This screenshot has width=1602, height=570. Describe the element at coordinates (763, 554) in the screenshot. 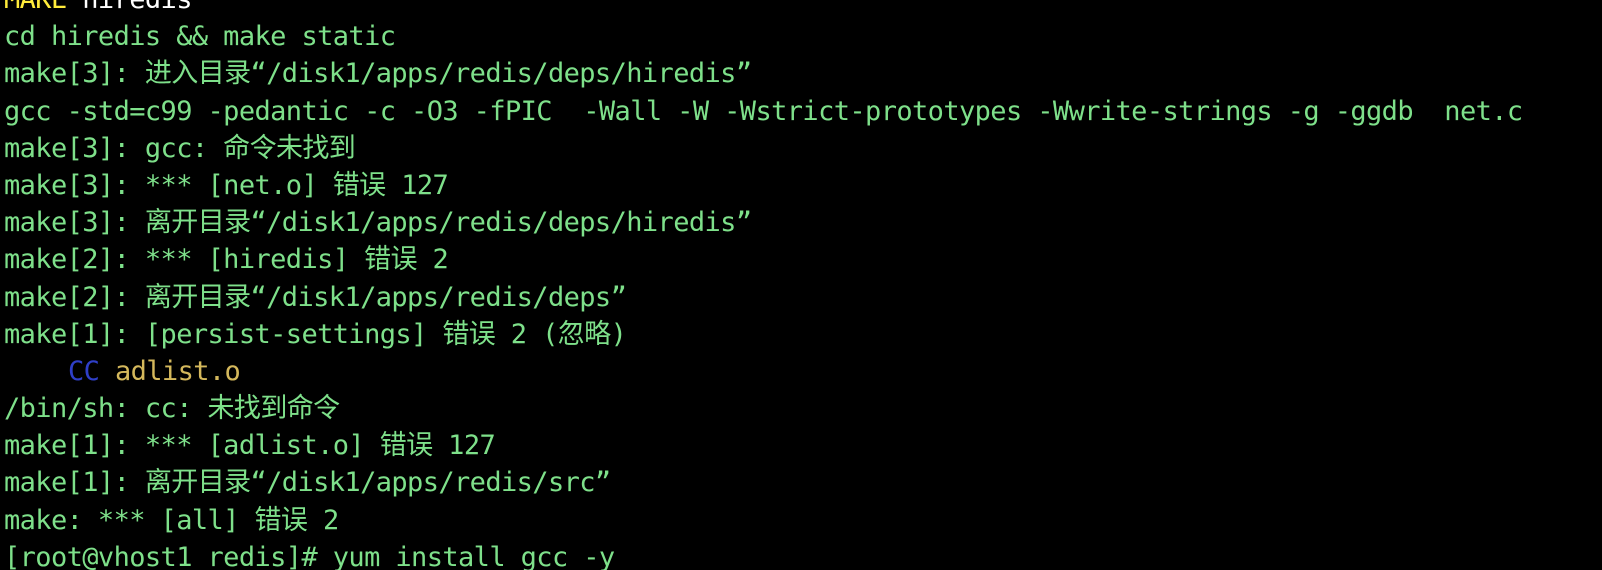

I see `shell-prompt-line: [root@vhost1 redis]# yum install gcc -y` at that location.